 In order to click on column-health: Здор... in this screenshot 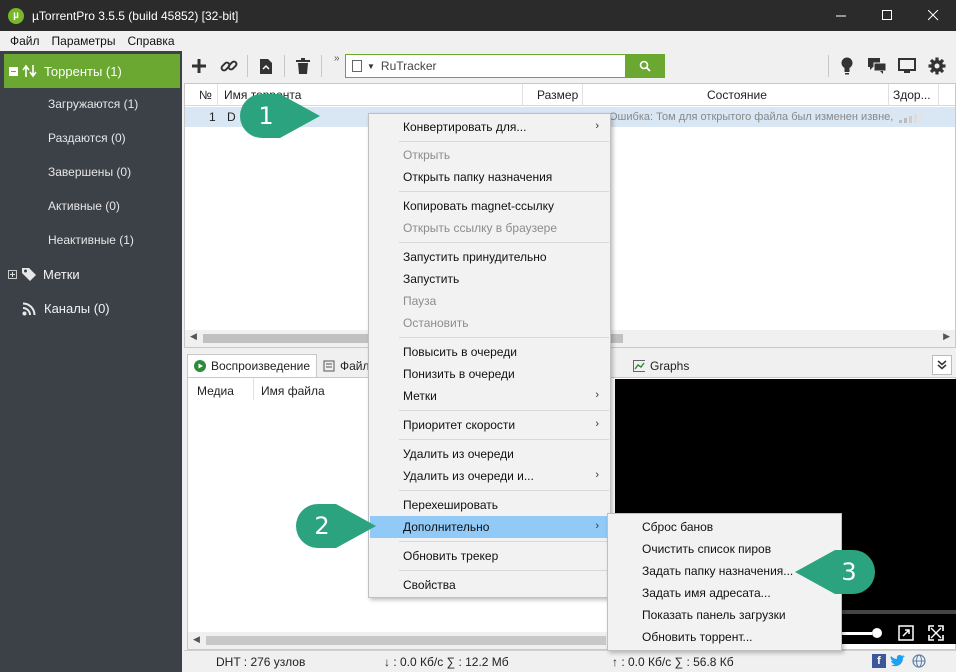, I will do `click(914, 95)`.